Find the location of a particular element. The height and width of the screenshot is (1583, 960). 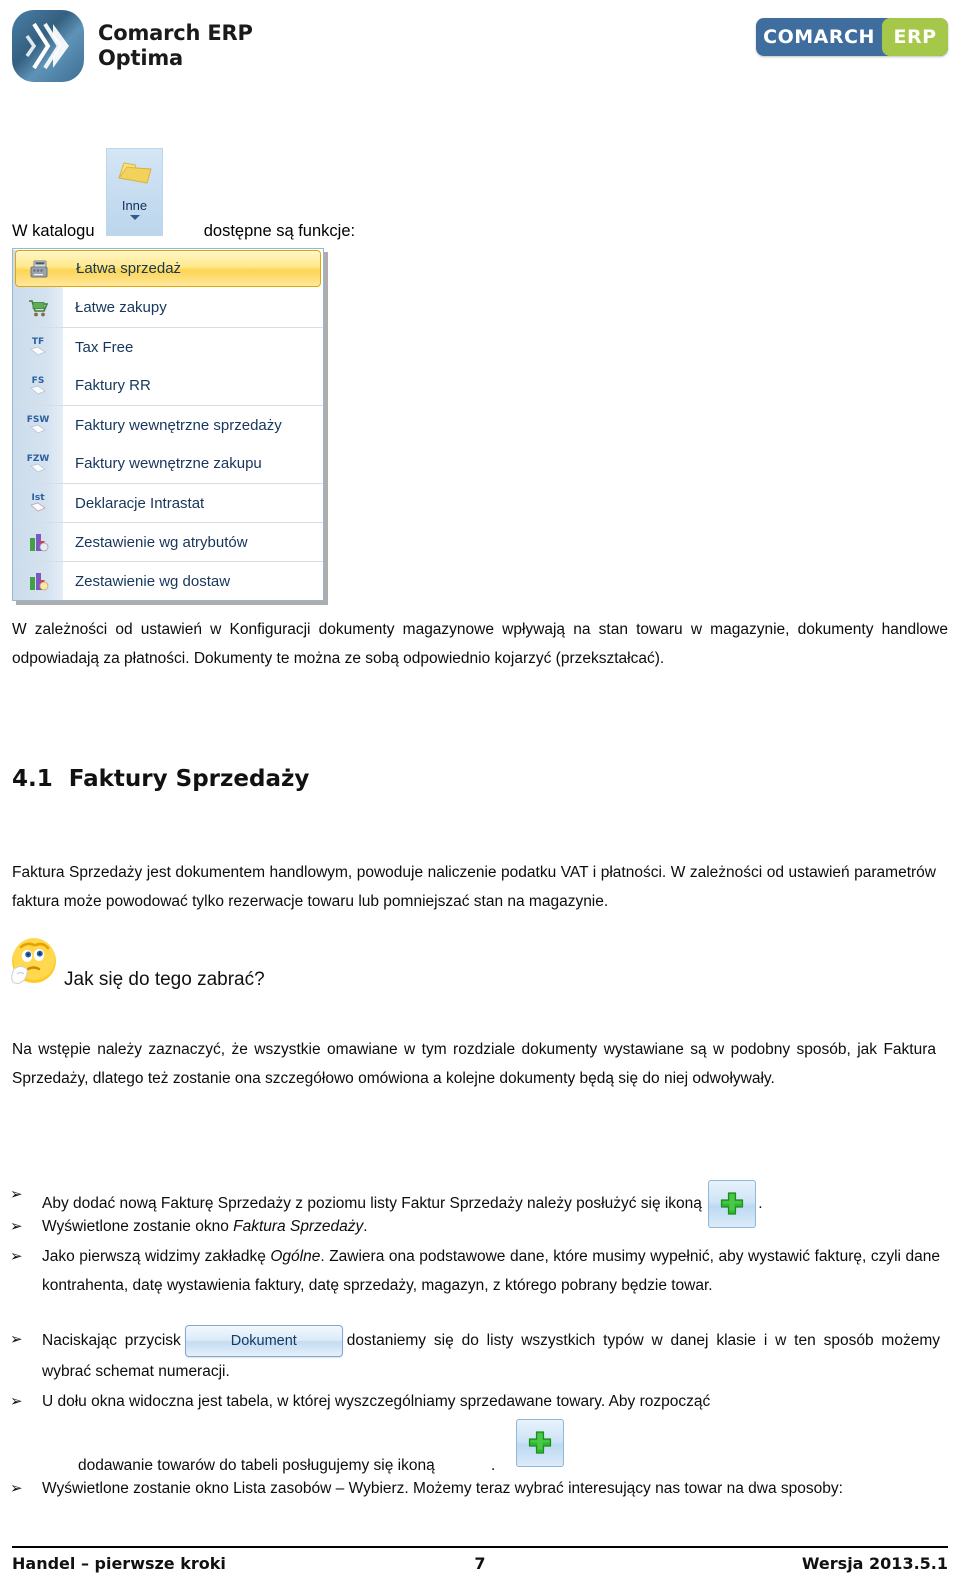

menu-item-label: Łatwe zakupy is located at coordinates (121, 307).